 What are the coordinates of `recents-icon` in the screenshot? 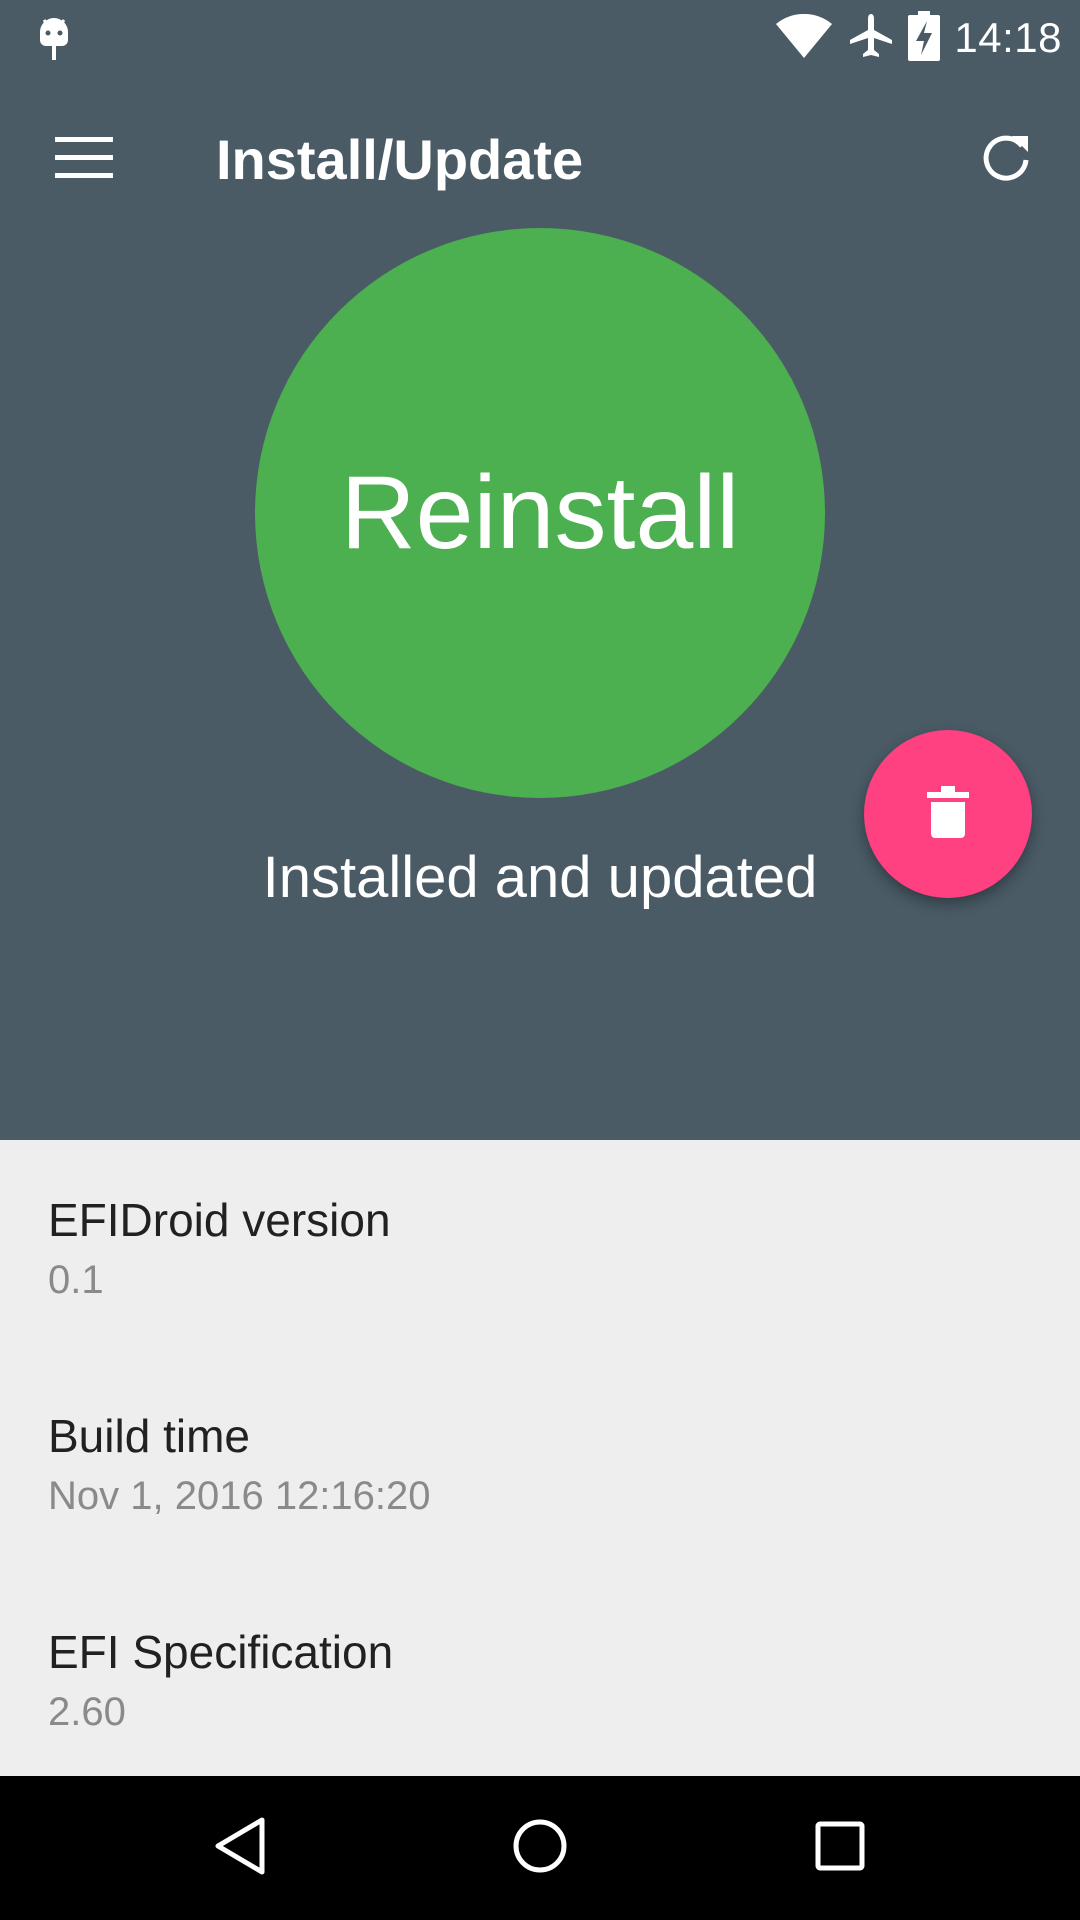 It's located at (840, 1848).